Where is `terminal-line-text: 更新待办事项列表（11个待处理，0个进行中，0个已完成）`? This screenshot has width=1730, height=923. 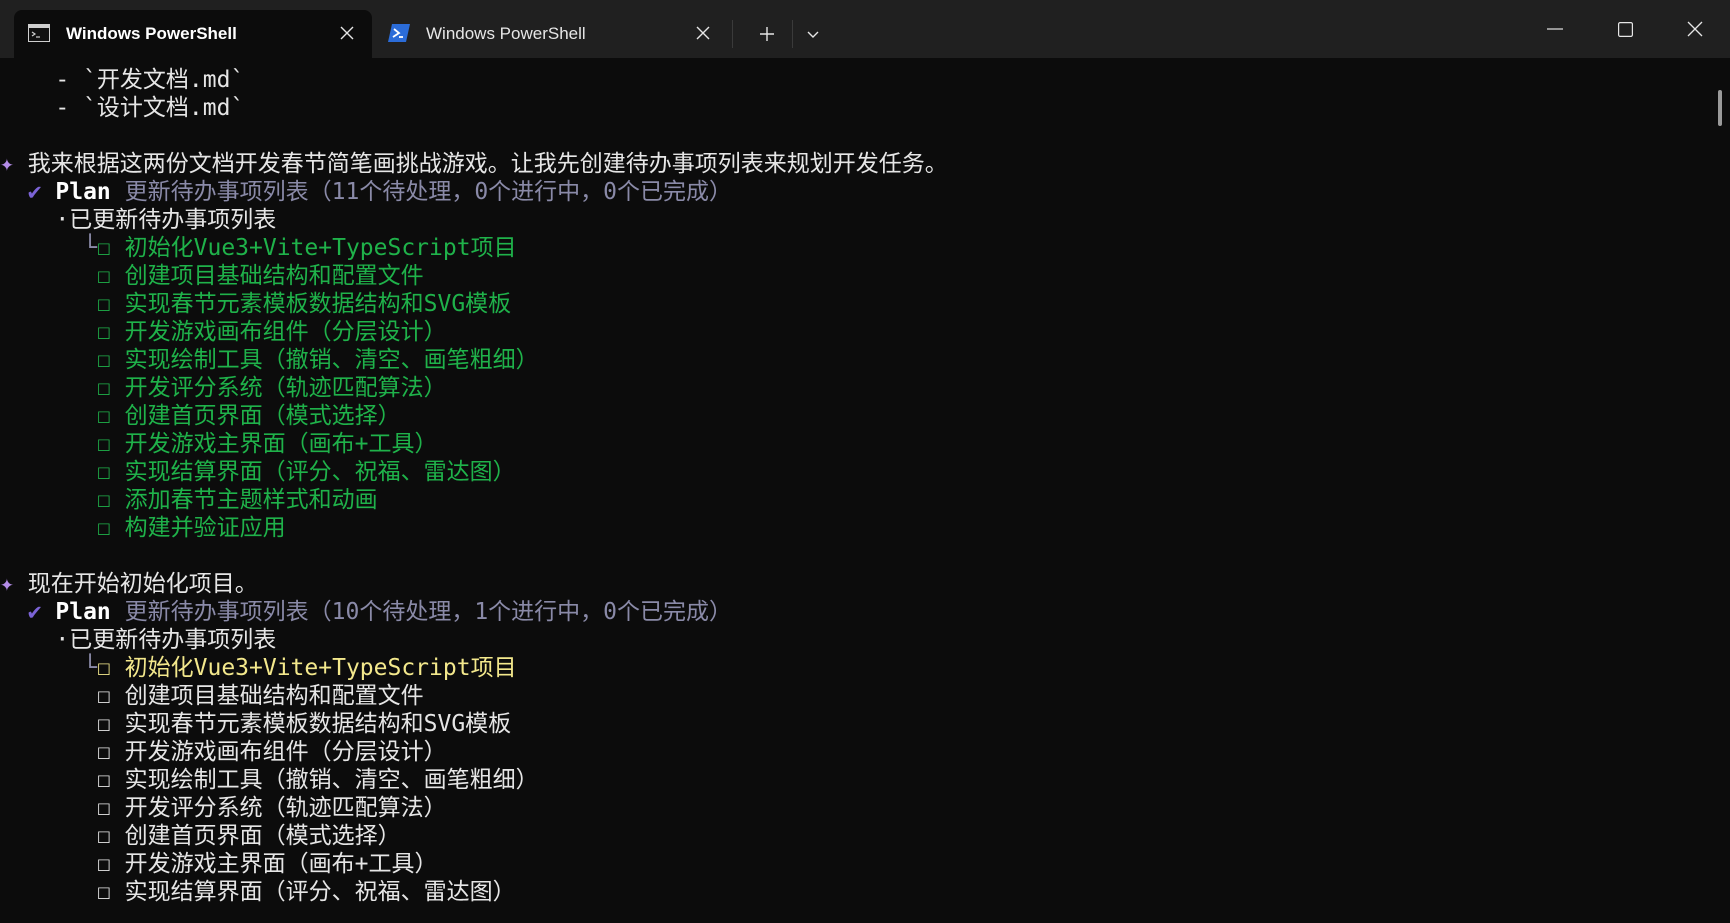 terminal-line-text: 更新待办事项列表（11个待处理，0个进行中，0个已完成） is located at coordinates (421, 192).